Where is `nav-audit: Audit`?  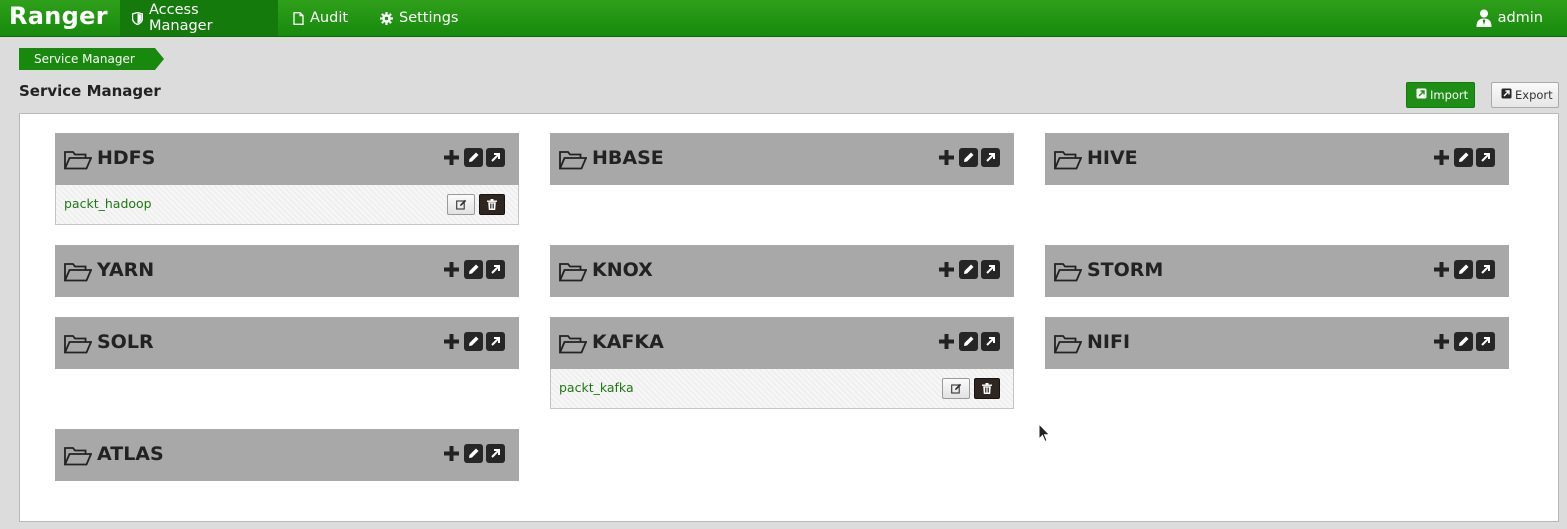
nav-audit: Audit is located at coordinates (320, 18).